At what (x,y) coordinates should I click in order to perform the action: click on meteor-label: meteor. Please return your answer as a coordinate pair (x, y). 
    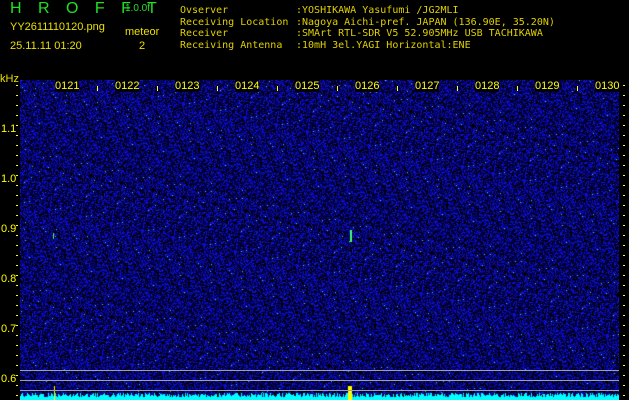
    Looking at the image, I should click on (142, 32).